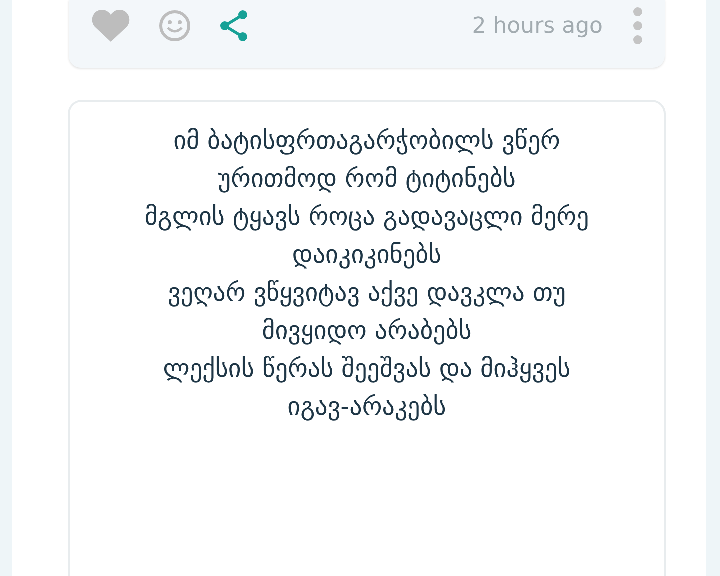 This screenshot has height=576, width=720. Describe the element at coordinates (367, 388) in the screenshot. I see `poem-line: ლექსის წერას შეეშვას და მიჰყვეს იგავ-არაკებს` at that location.